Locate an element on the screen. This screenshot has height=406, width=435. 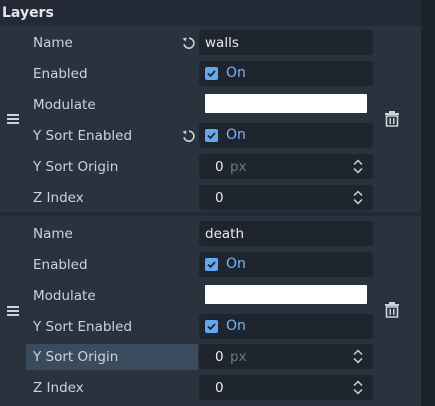
layer-name-value: death is located at coordinates (224, 234).